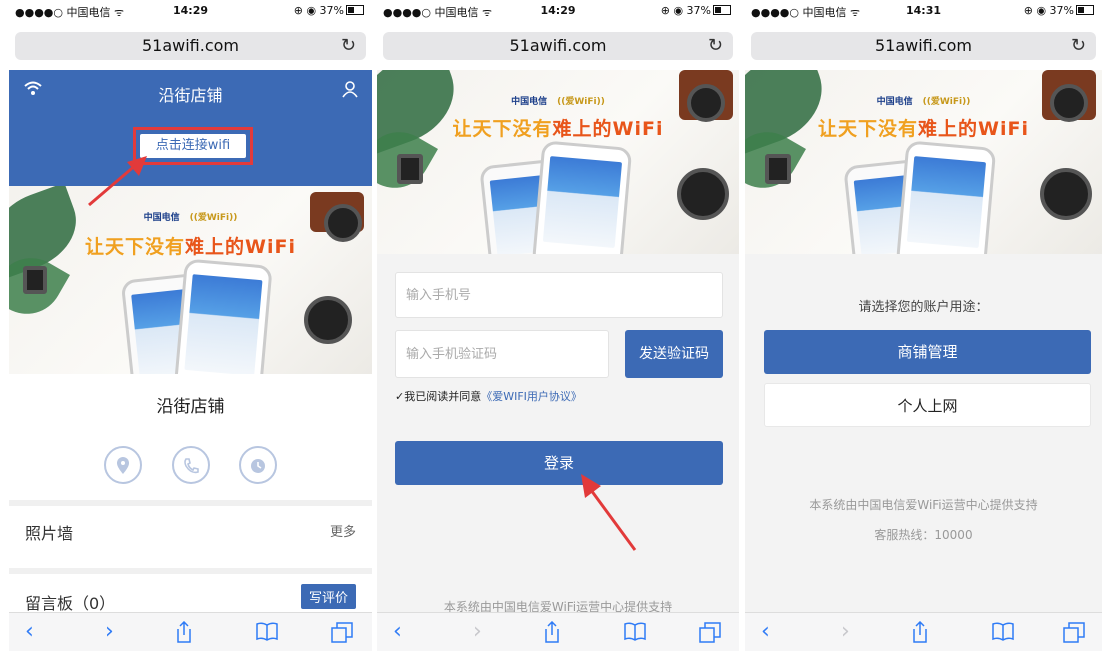  I want to click on store-header: 沿街店铺 点击连接wifi, so click(190, 128).